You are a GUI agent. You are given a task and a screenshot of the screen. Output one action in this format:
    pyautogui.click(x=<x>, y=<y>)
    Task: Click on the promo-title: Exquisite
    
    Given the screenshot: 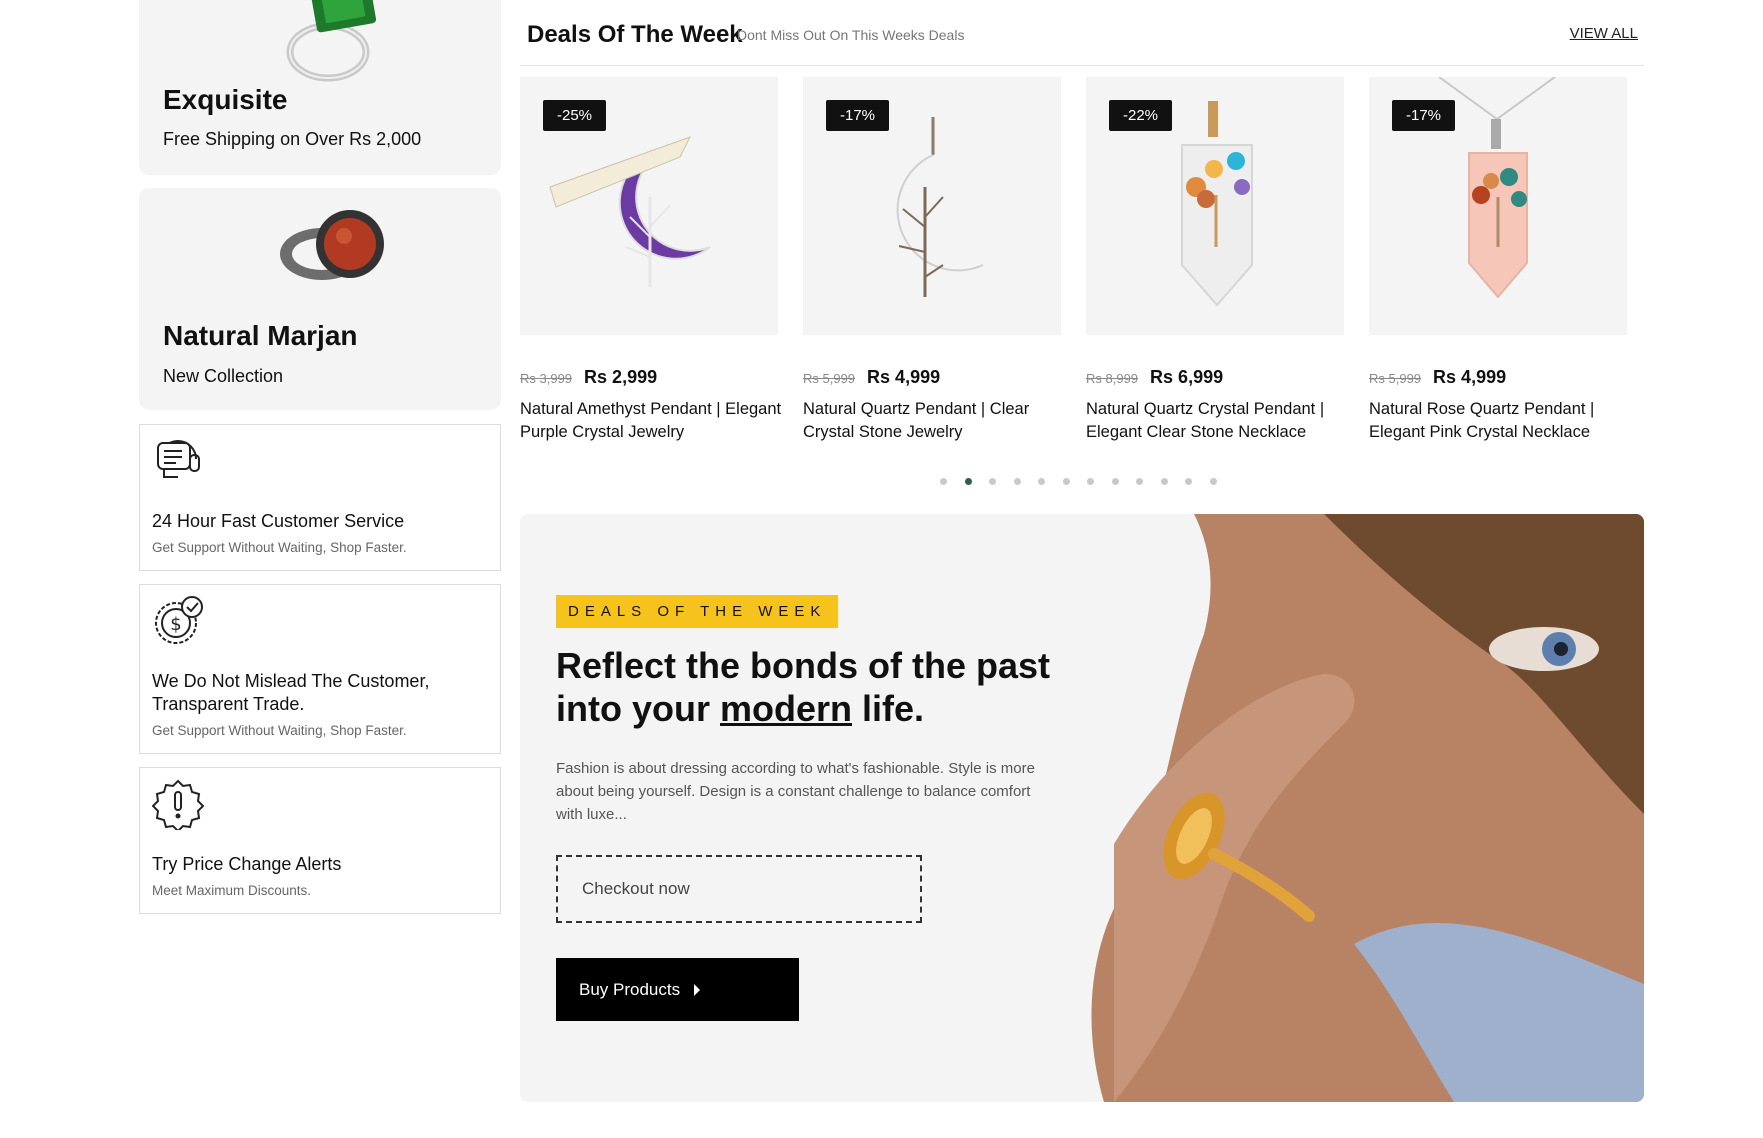 What is the action you would take?
    pyautogui.click(x=225, y=99)
    